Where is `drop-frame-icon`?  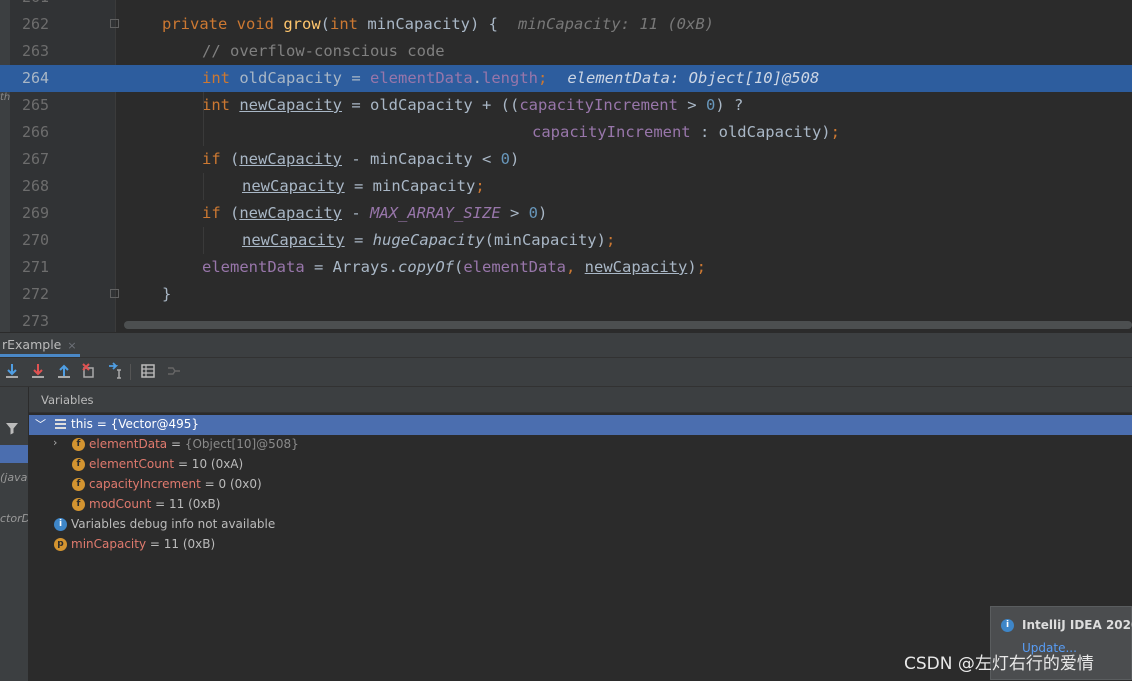
drop-frame-icon is located at coordinates (90, 371).